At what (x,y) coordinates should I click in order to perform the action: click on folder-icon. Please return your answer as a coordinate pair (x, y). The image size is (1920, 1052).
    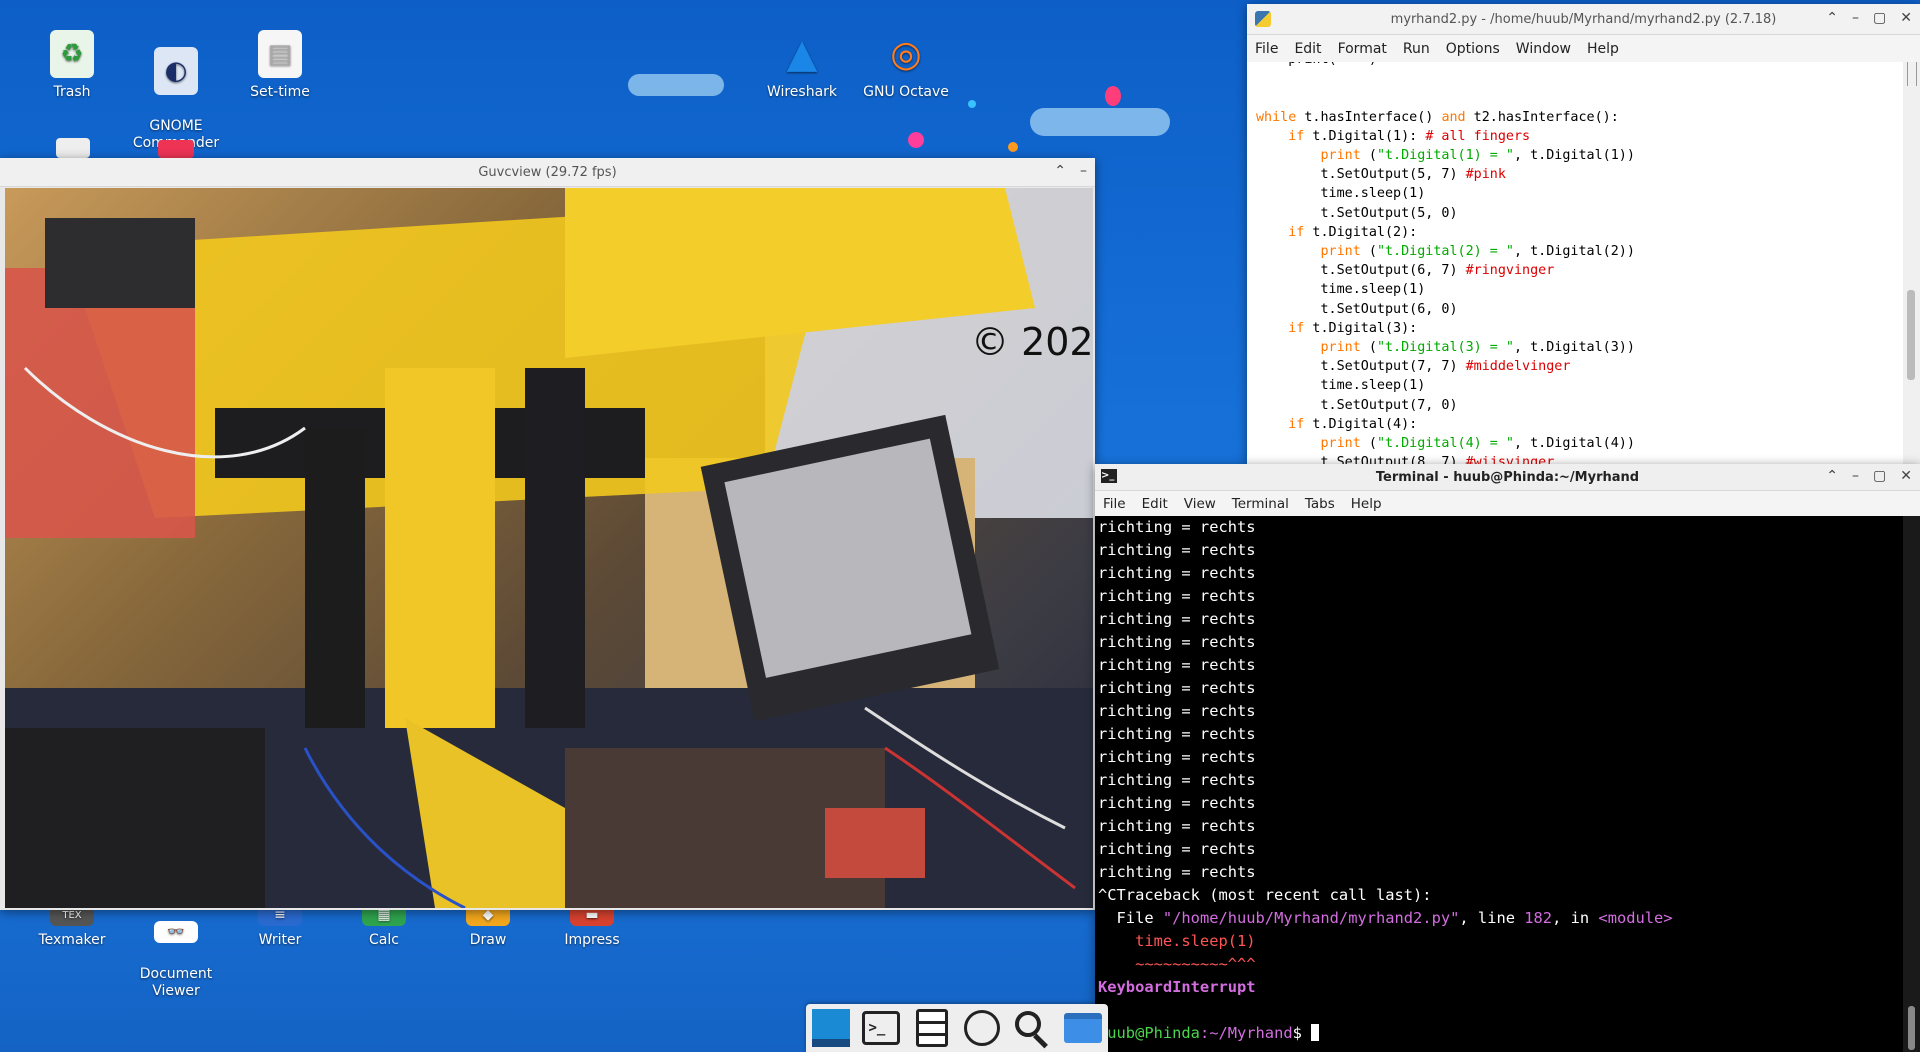
    Looking at the image, I should click on (1082, 1028).